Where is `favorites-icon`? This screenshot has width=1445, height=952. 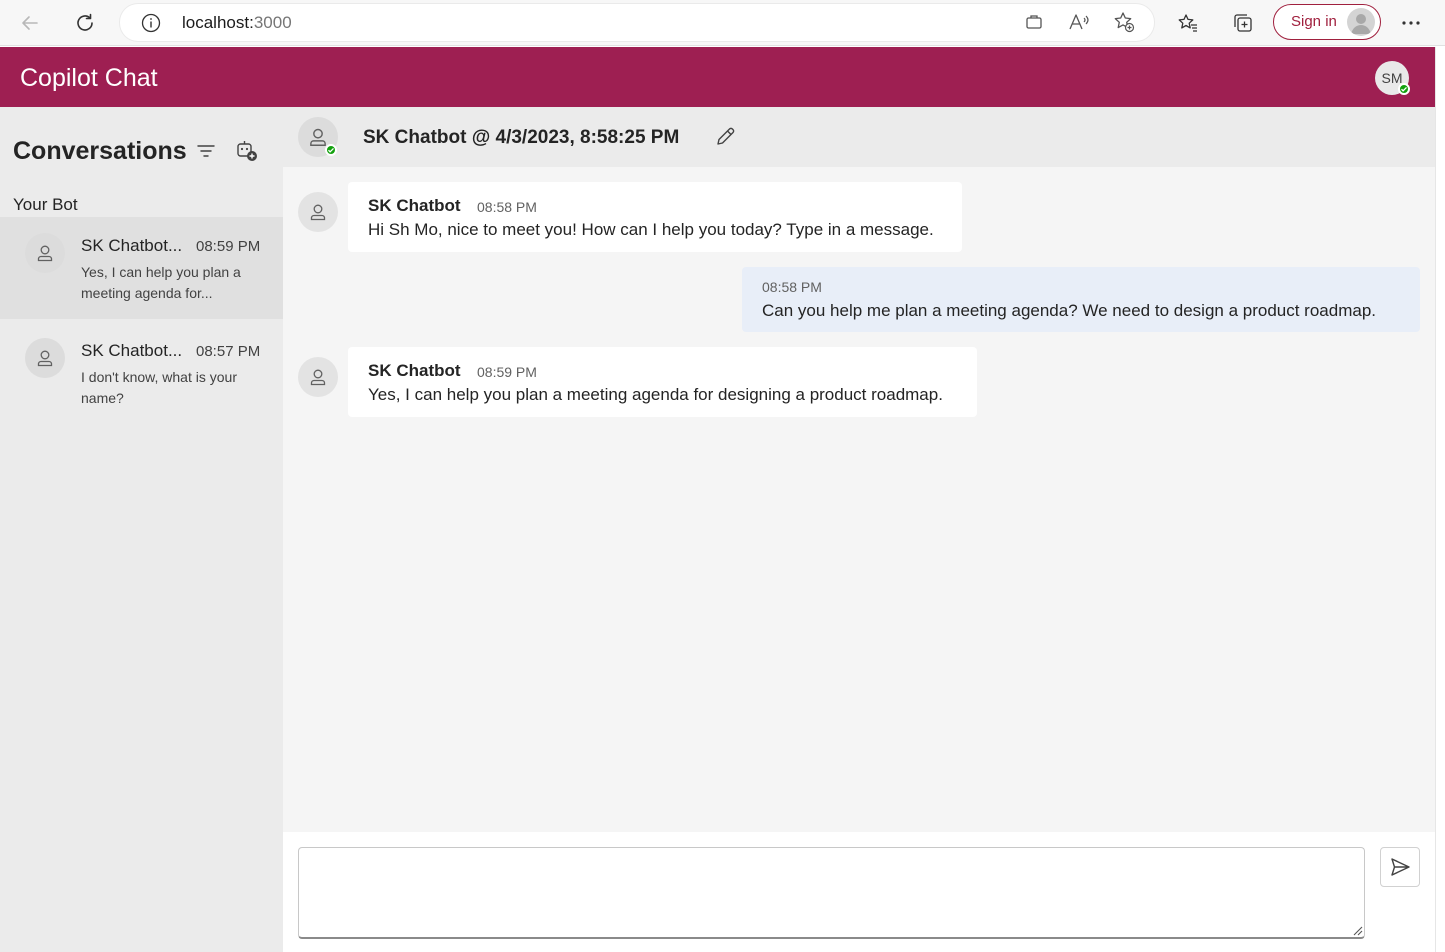 favorites-icon is located at coordinates (1188, 23).